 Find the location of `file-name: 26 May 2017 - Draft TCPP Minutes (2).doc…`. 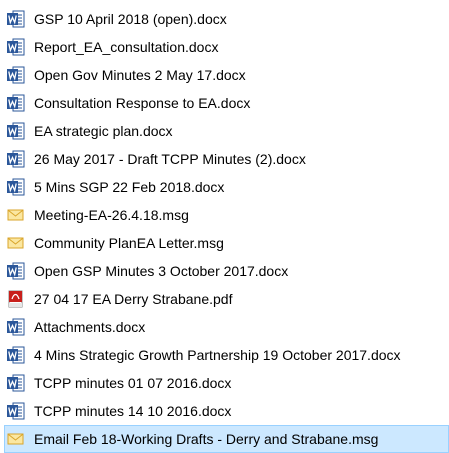

file-name: 26 May 2017 - Draft TCPP Minutes (2).doc… is located at coordinates (170, 159).